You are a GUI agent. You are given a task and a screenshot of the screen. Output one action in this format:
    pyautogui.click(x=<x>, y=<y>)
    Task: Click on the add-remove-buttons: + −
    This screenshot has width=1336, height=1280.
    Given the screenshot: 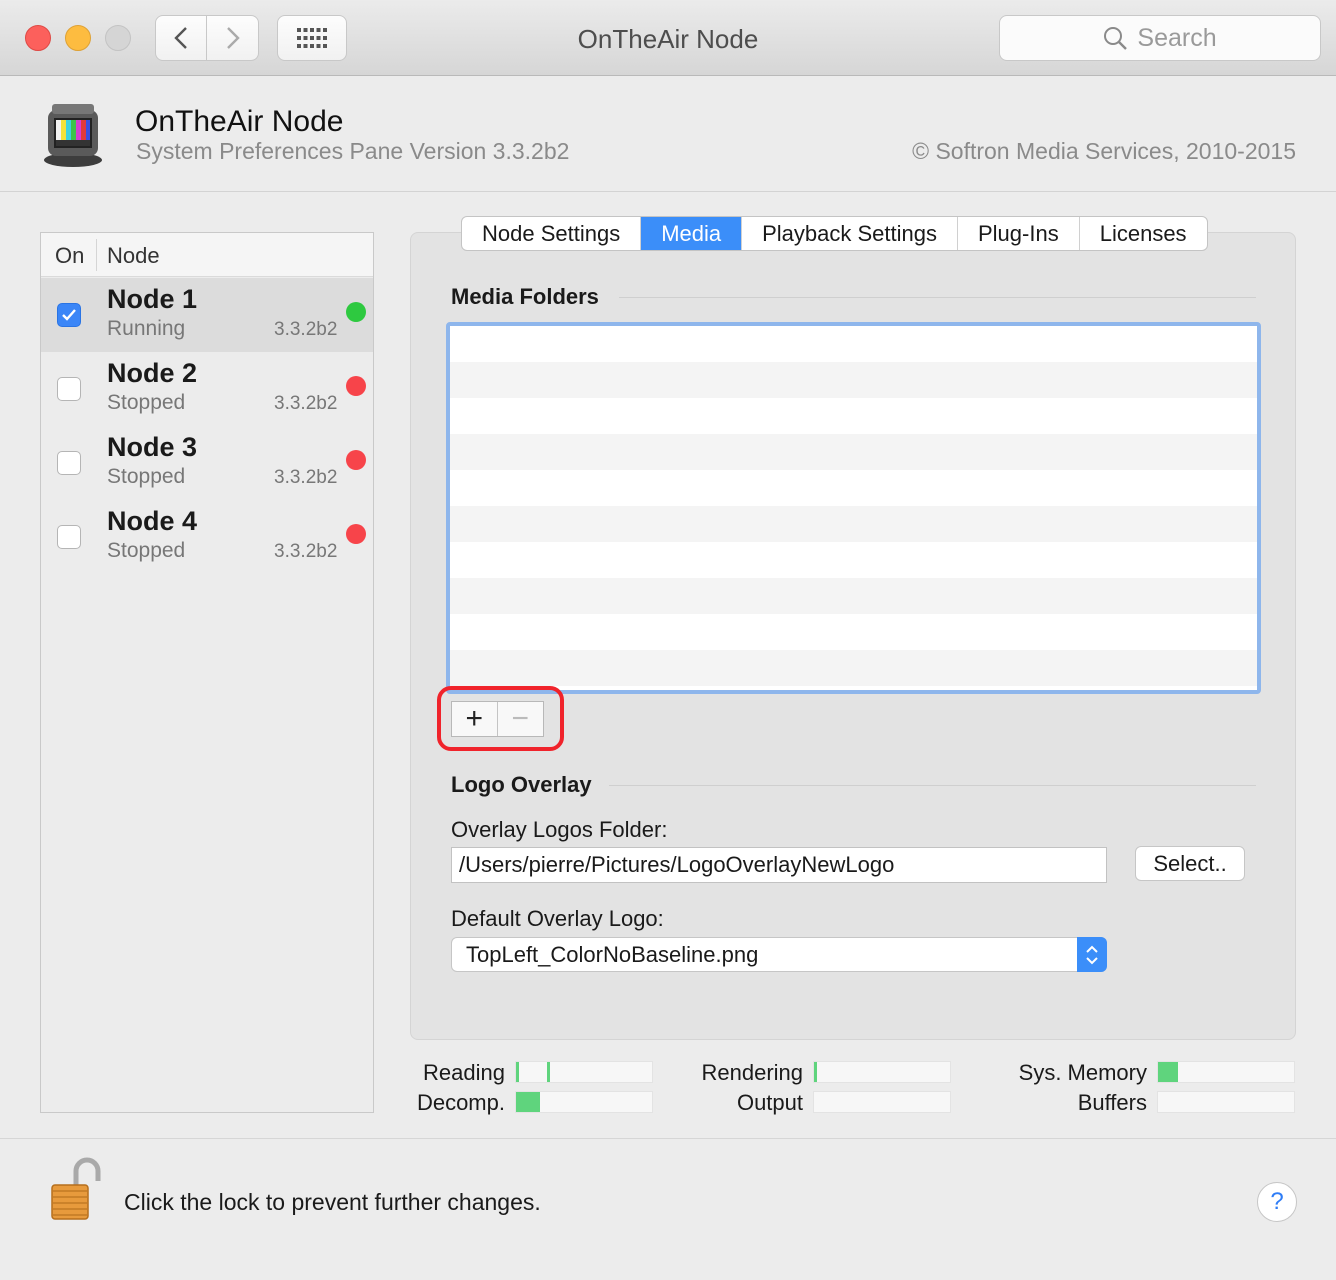 What is the action you would take?
    pyautogui.click(x=497, y=719)
    